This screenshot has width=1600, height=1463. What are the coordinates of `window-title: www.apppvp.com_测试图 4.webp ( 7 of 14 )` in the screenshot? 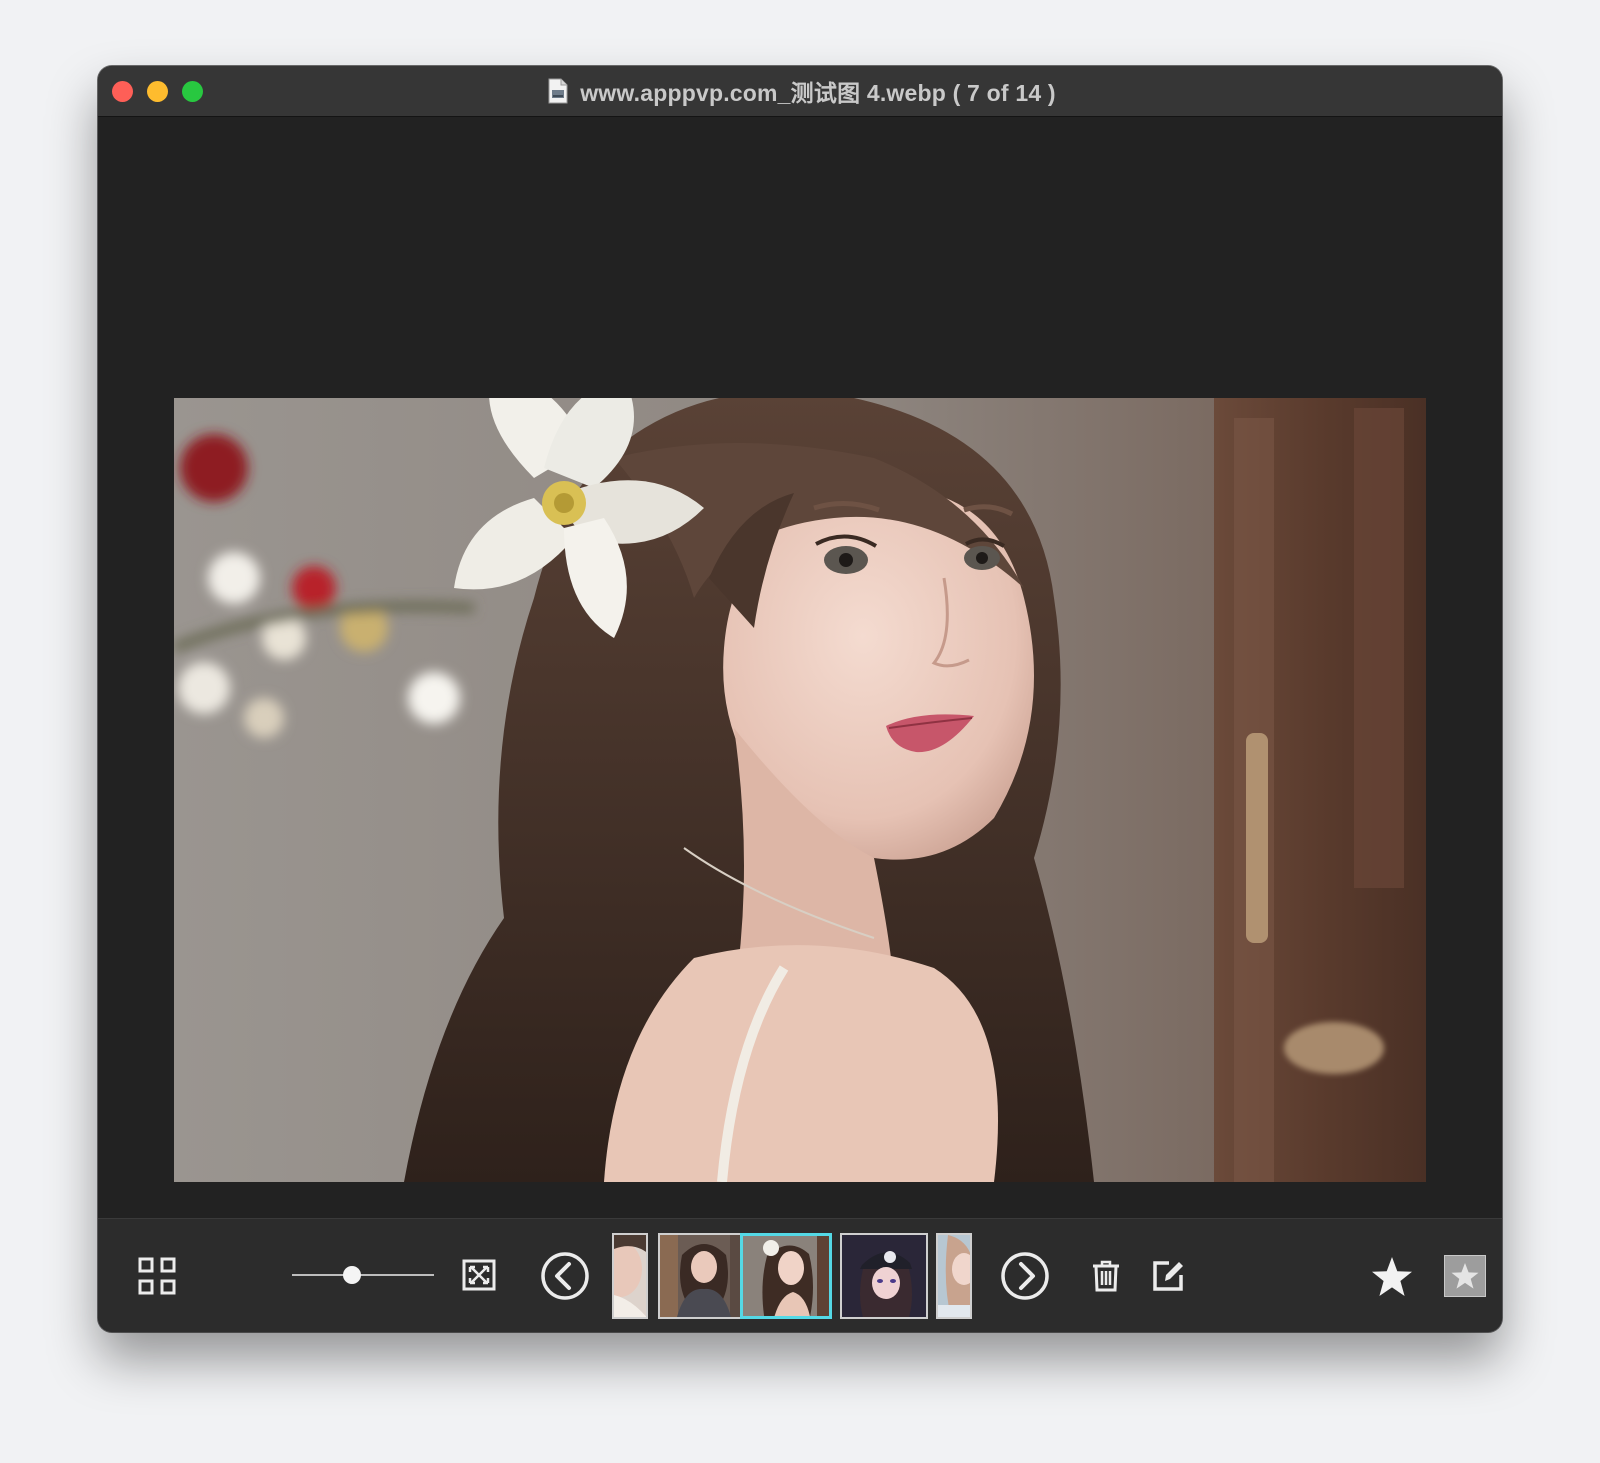 It's located at (818, 93).